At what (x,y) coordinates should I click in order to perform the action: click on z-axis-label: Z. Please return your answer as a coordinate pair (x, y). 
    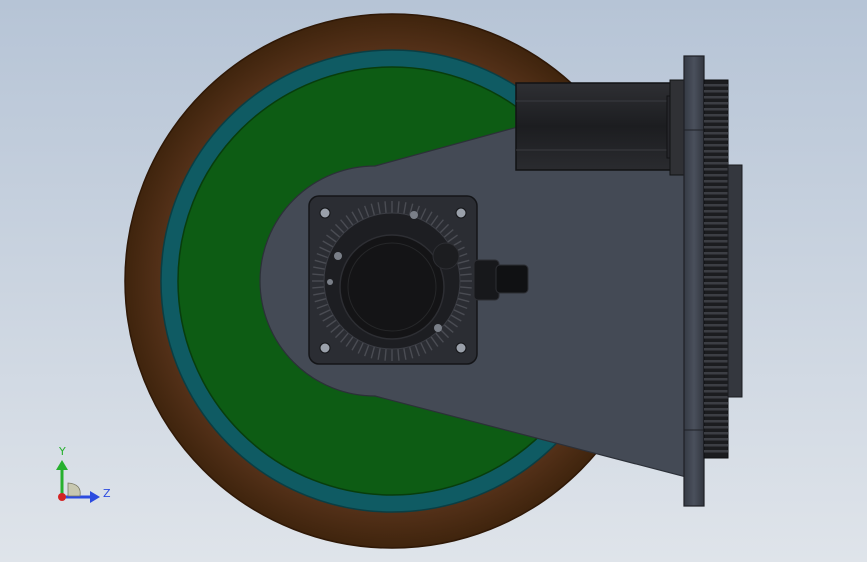
    Looking at the image, I should click on (107, 493).